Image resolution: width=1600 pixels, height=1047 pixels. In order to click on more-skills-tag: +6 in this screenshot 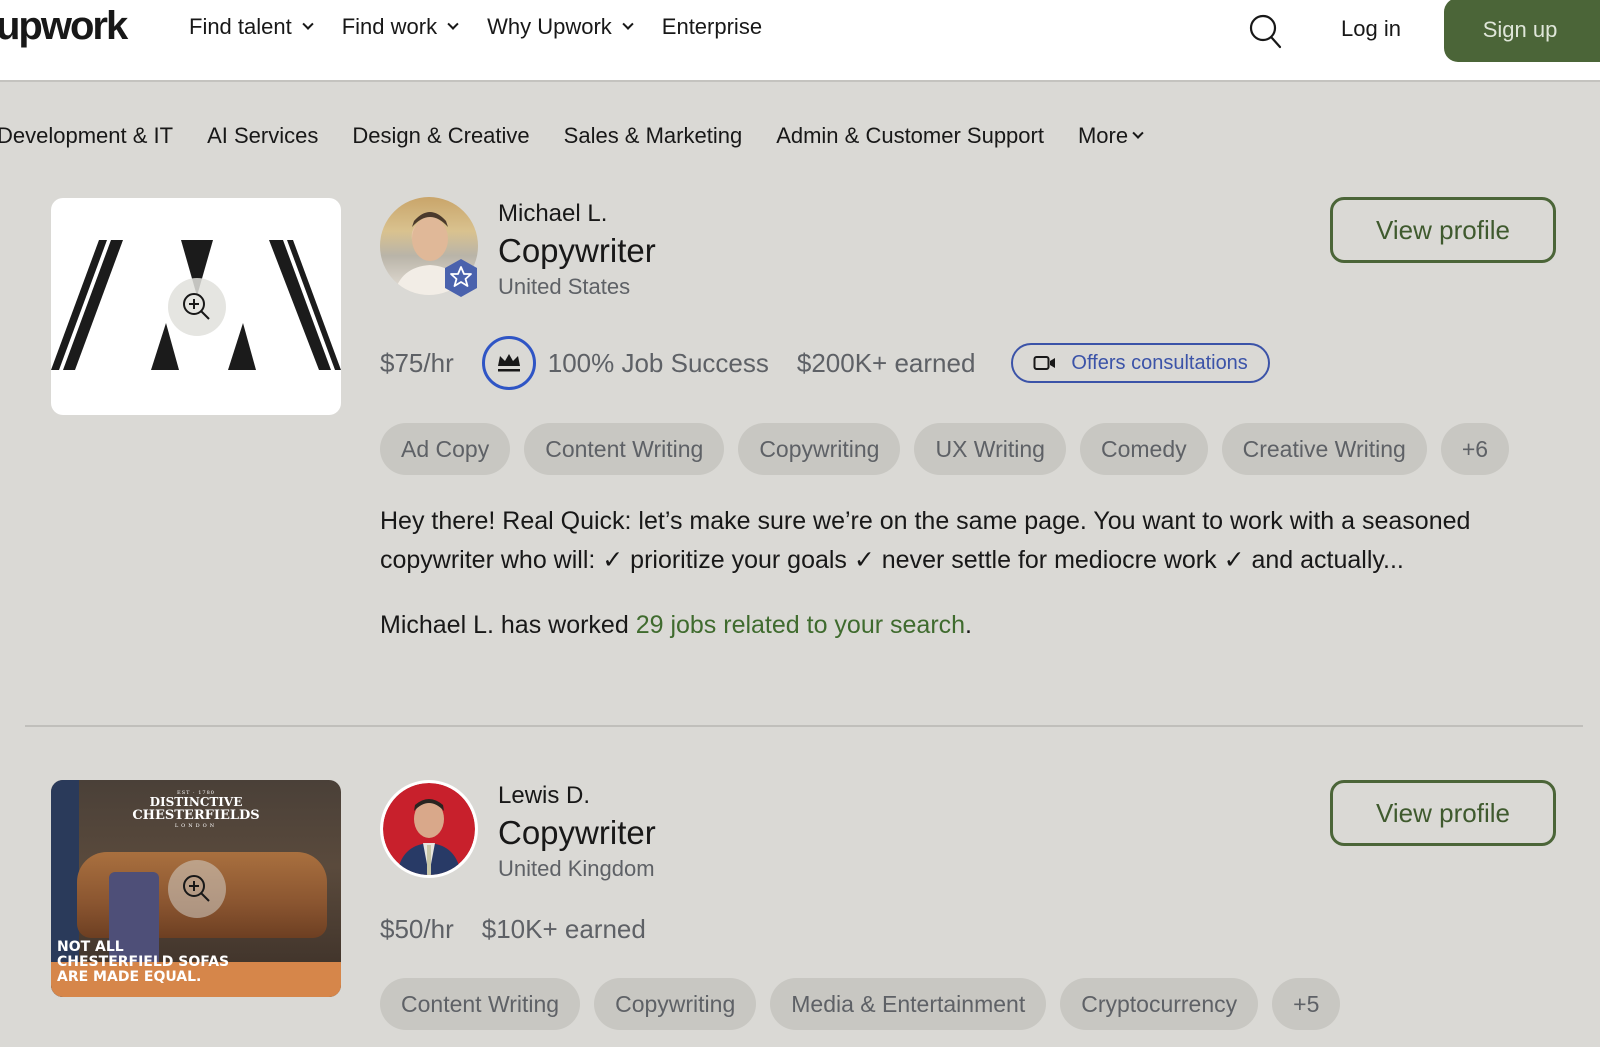, I will do `click(1475, 449)`.